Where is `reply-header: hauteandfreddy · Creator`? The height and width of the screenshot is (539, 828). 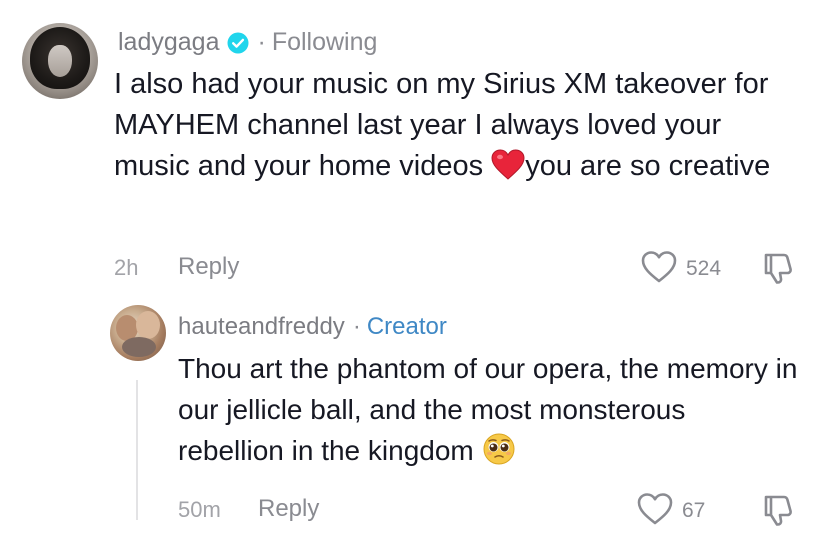
reply-header: hauteandfreddy · Creator is located at coordinates (312, 327).